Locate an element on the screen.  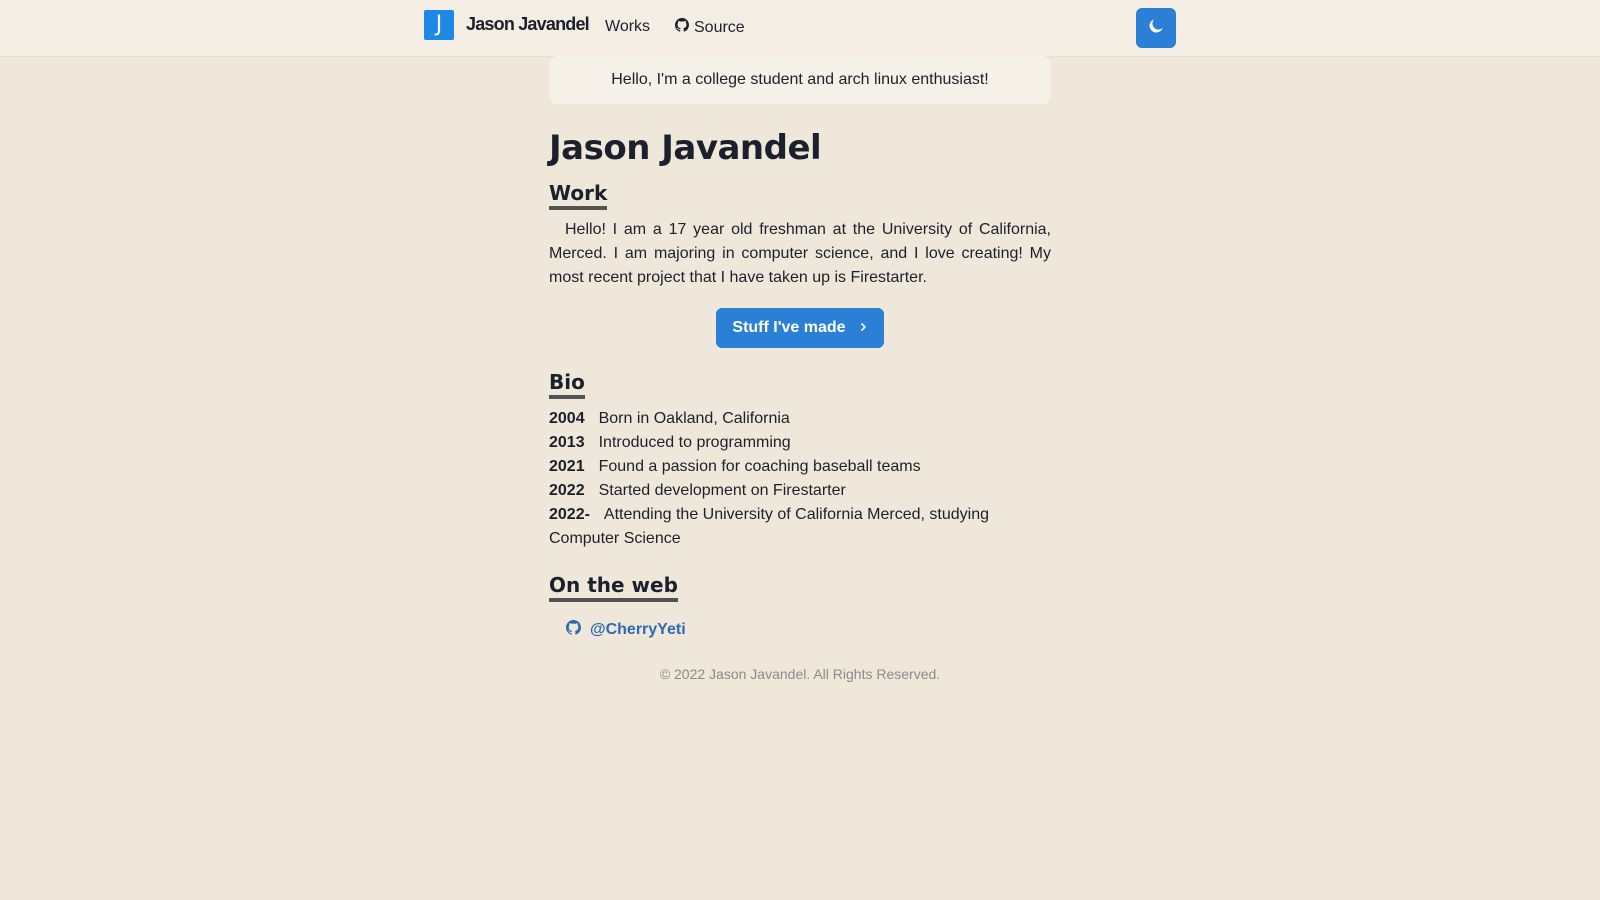
github-profile-link: @CherryYeti is located at coordinates (808, 630).